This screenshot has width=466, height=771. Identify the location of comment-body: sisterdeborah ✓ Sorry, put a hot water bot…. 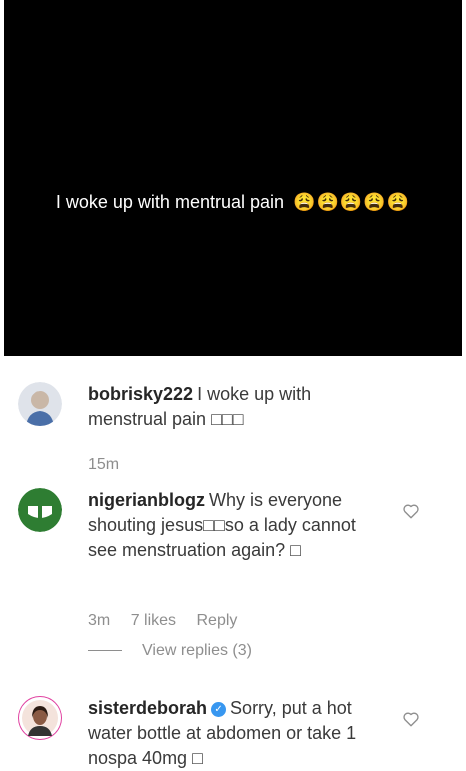
(238, 733).